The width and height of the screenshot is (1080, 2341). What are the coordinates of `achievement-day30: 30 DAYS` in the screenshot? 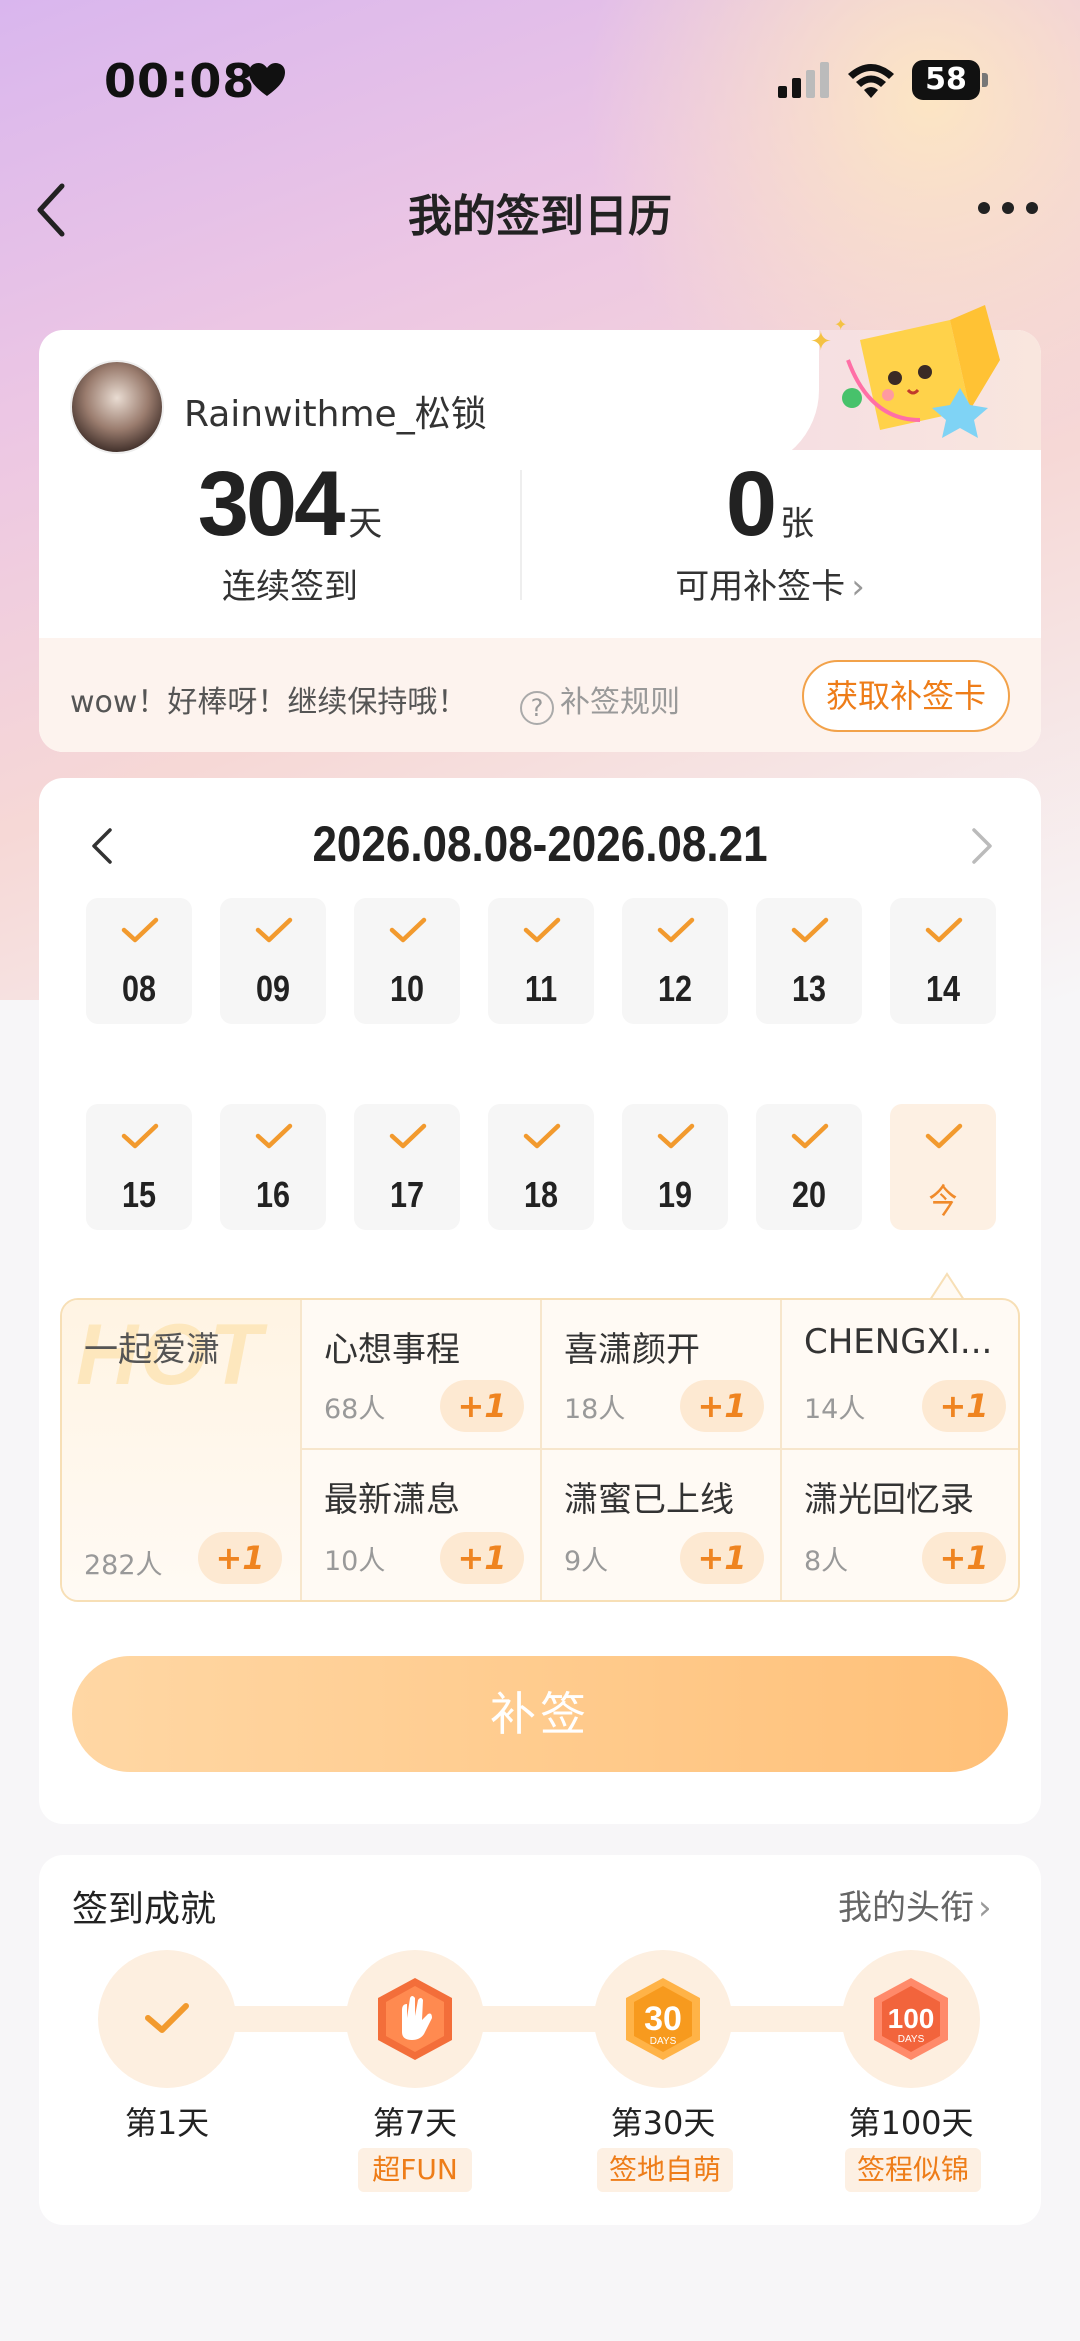 It's located at (663, 2019).